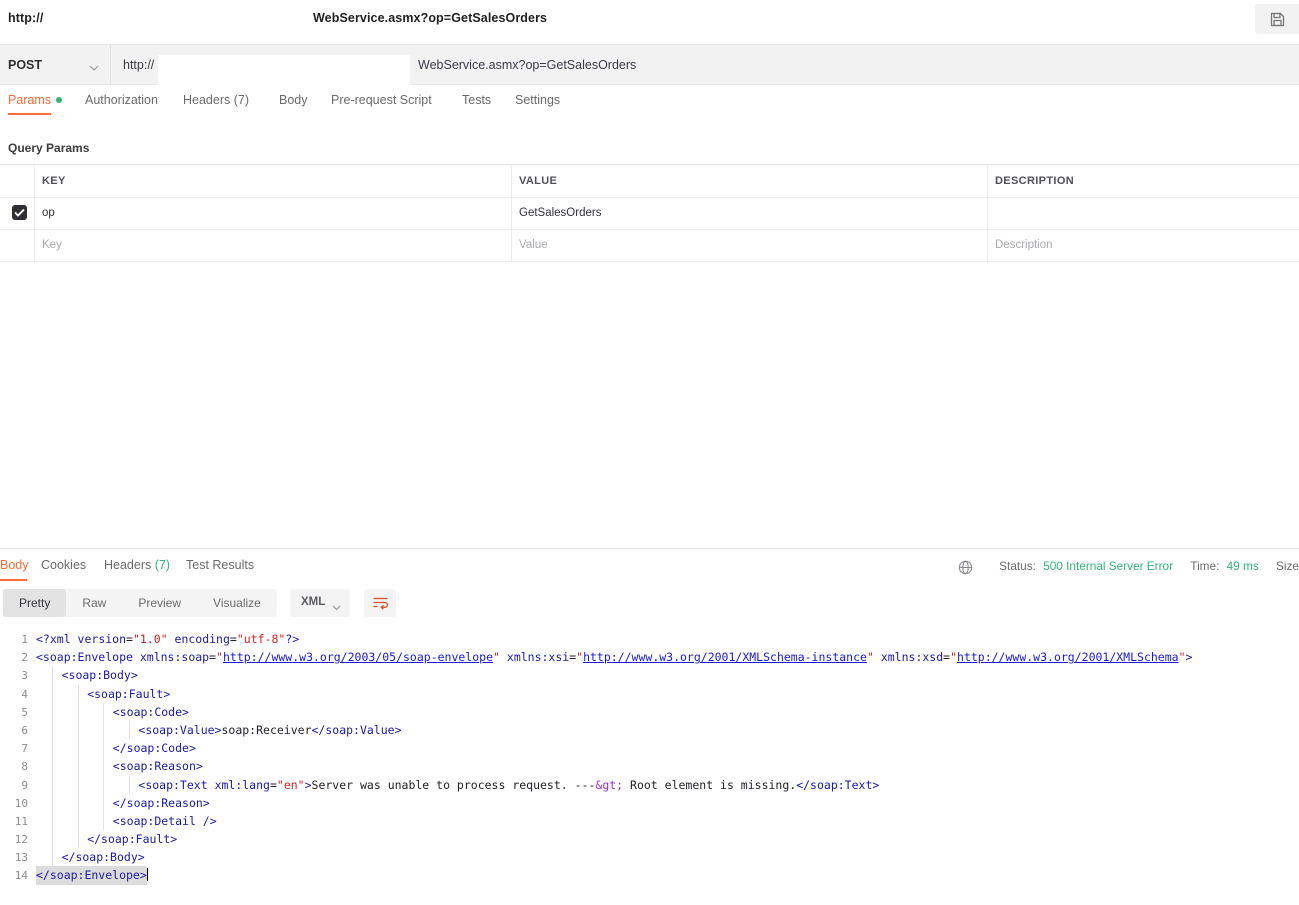  I want to click on tab-pre-request-script: Pre-request Script, so click(381, 100).